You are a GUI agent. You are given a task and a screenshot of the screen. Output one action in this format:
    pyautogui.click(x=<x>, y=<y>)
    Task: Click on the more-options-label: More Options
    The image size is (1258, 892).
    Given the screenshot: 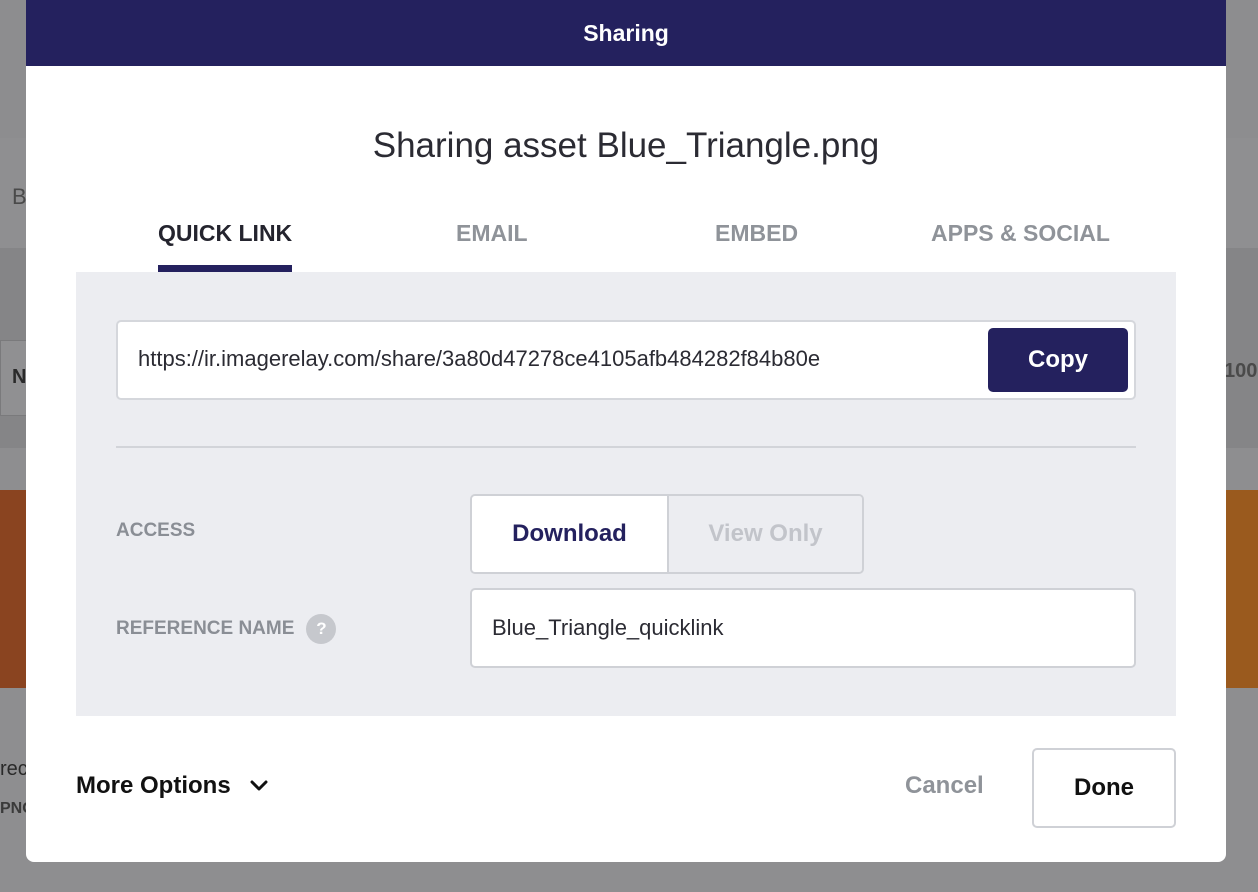 What is the action you would take?
    pyautogui.click(x=153, y=785)
    